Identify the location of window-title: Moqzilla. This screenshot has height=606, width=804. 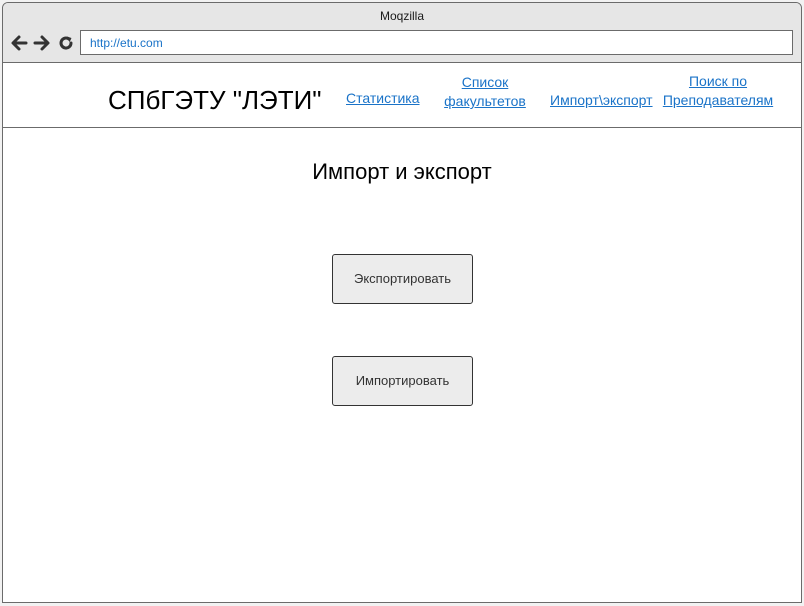
(401, 16).